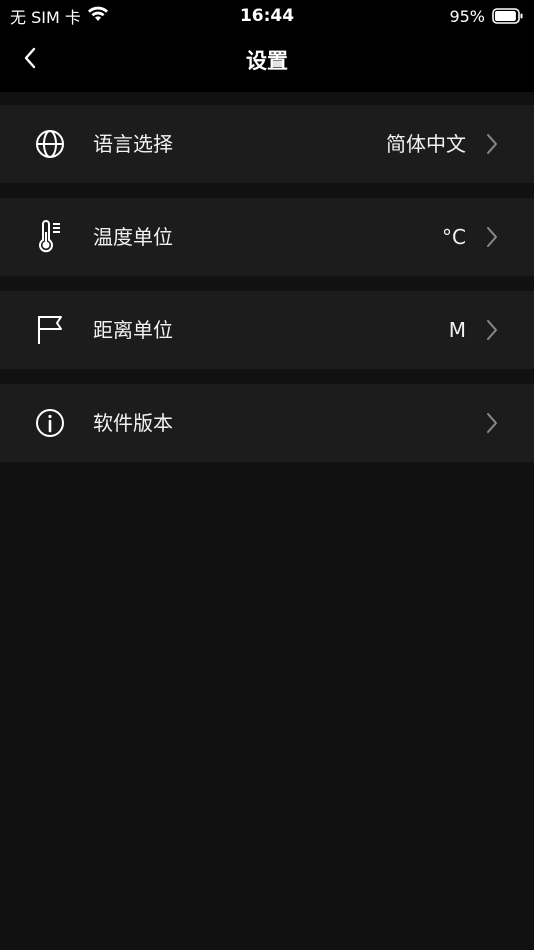 This screenshot has width=534, height=950. Describe the element at coordinates (133, 144) in the screenshot. I see `settings-label: 语言选择` at that location.